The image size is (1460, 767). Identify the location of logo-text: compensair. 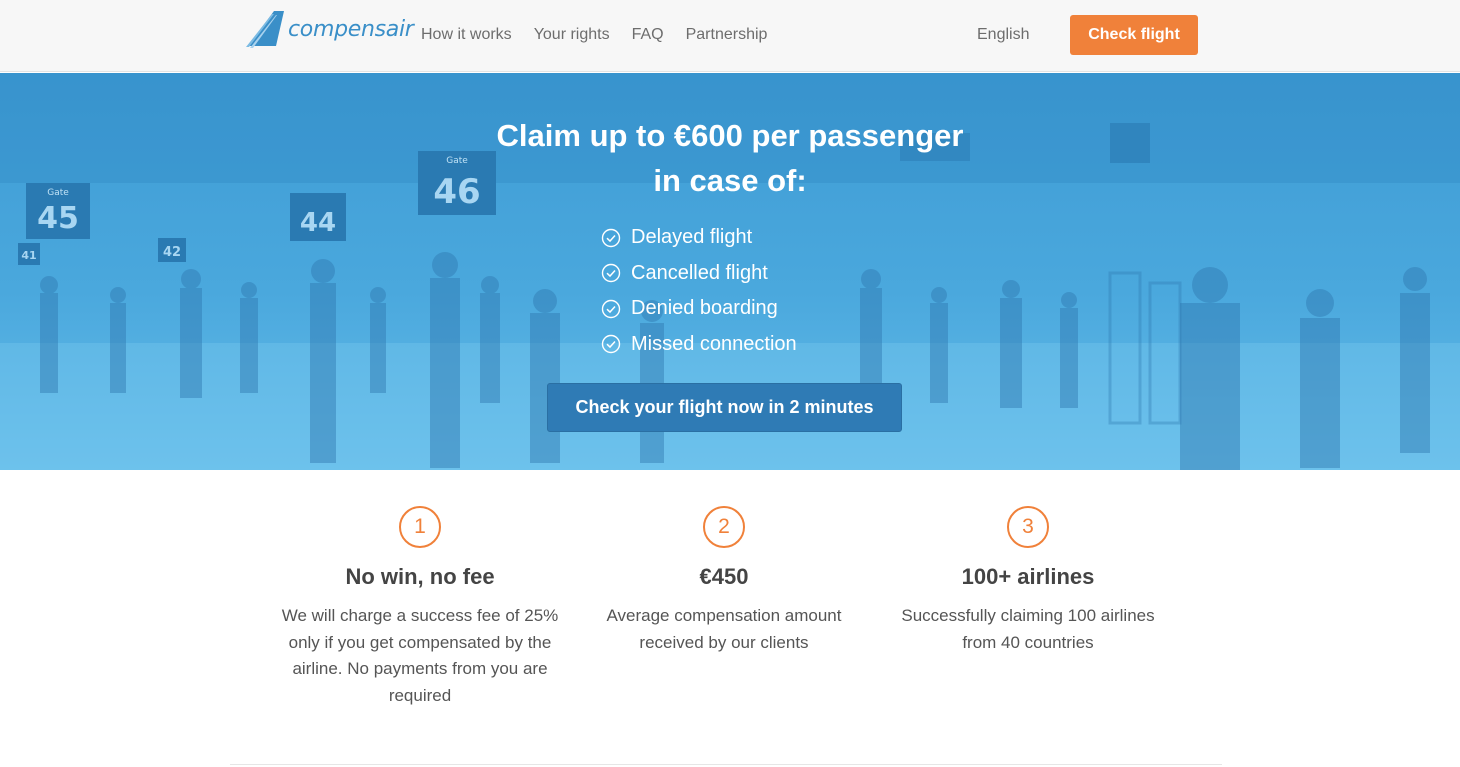
(351, 29).